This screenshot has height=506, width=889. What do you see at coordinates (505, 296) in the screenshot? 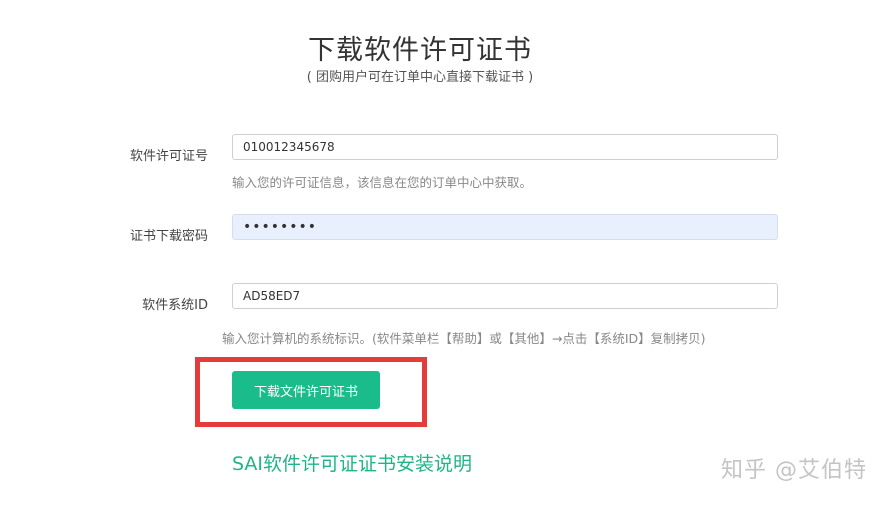
I see `system-id-input` at bounding box center [505, 296].